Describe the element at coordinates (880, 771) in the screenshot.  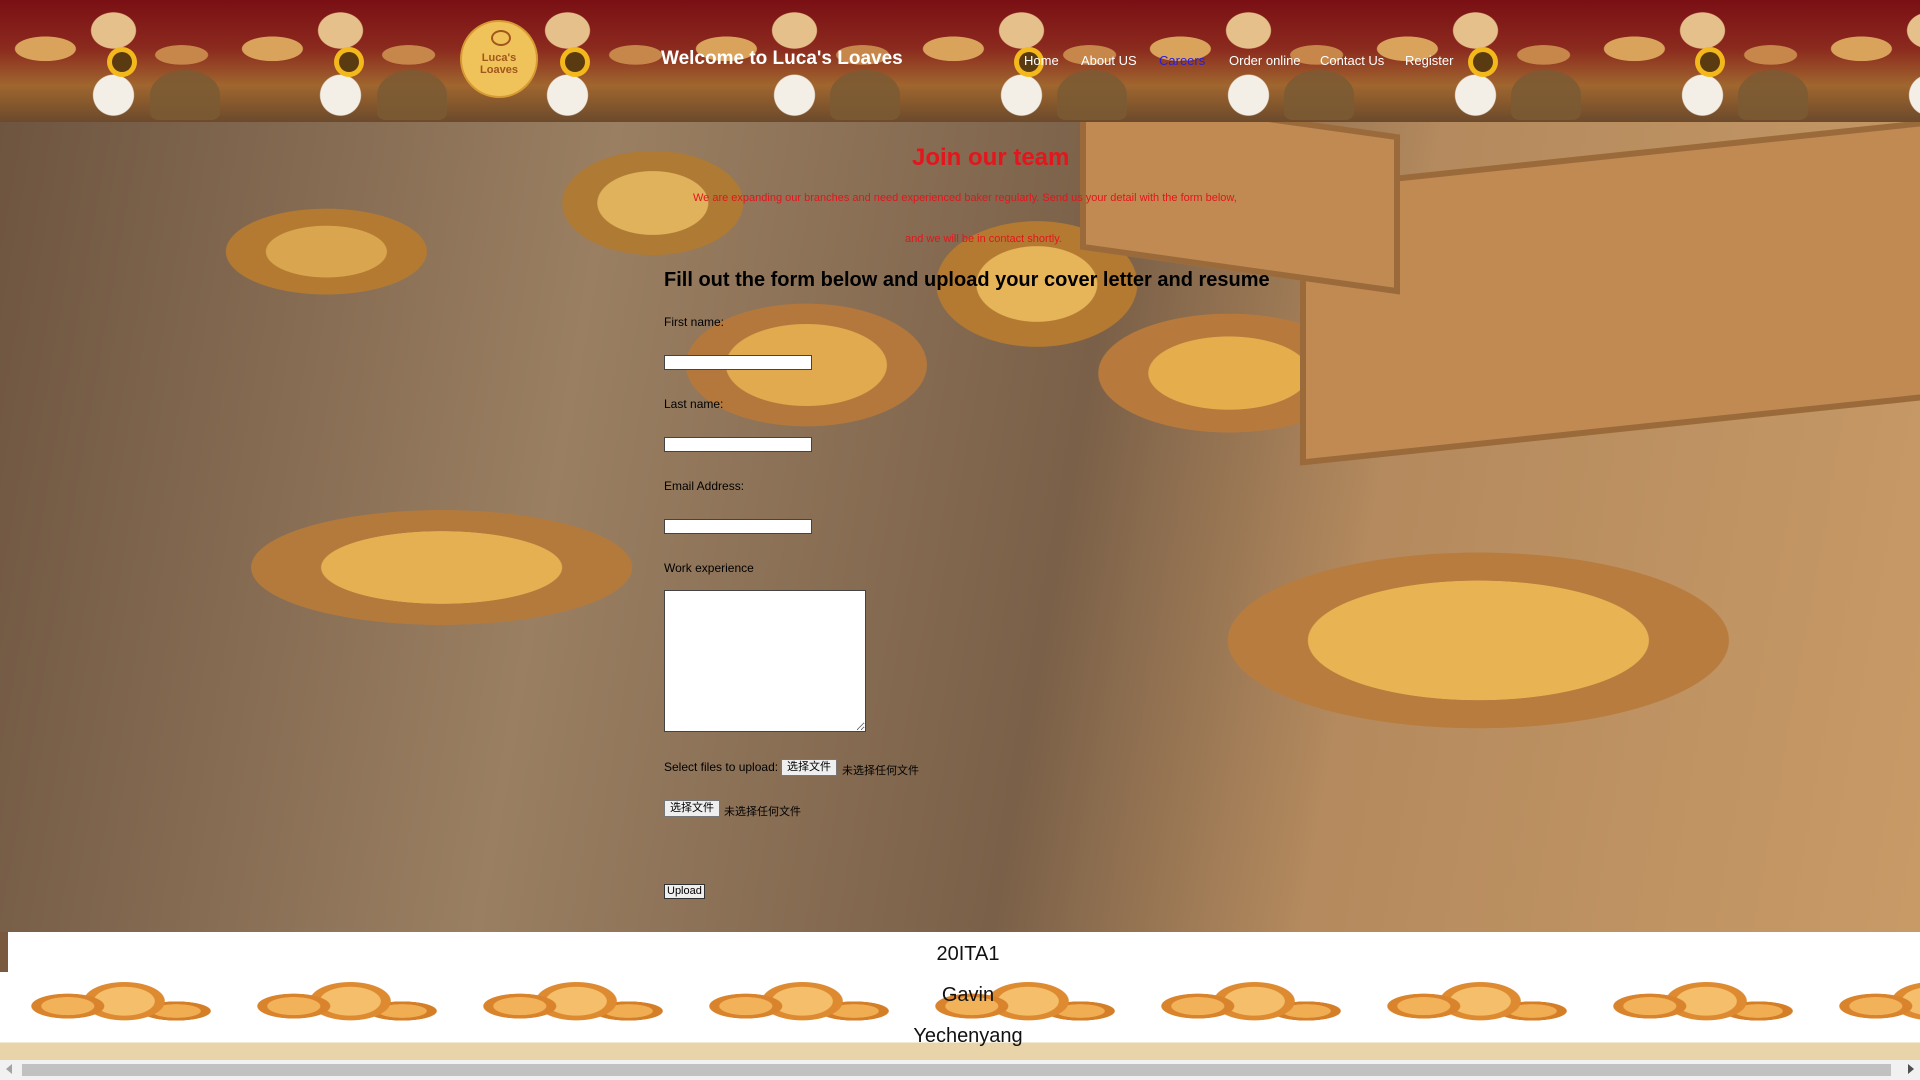
I see `cover-letter-file-status: 未选择任何文件` at that location.